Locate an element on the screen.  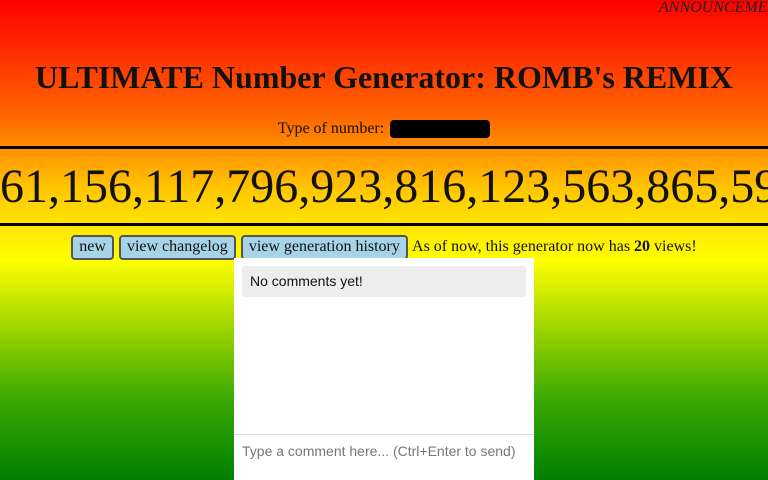
view-generation-history-button: view generation history is located at coordinates (324, 247).